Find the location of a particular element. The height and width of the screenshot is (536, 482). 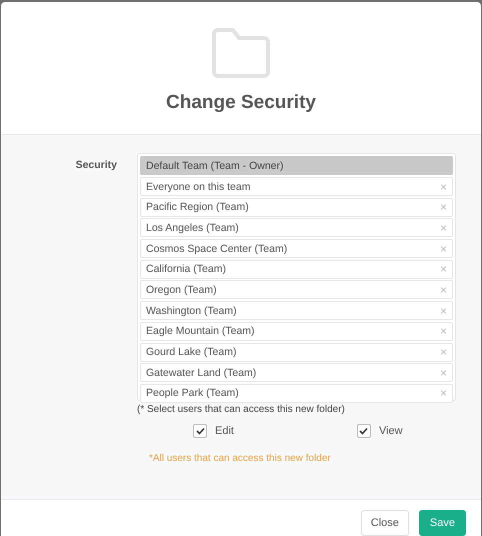

team-item: California (Team) × is located at coordinates (296, 269).